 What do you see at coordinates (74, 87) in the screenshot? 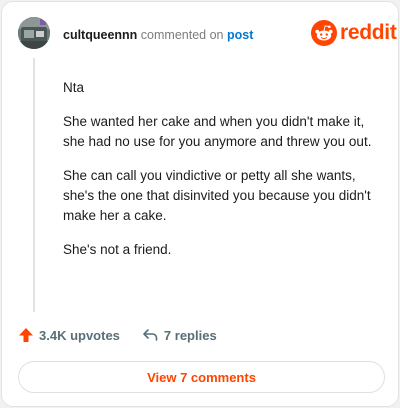
I see `comment-paragraph: Nta` at bounding box center [74, 87].